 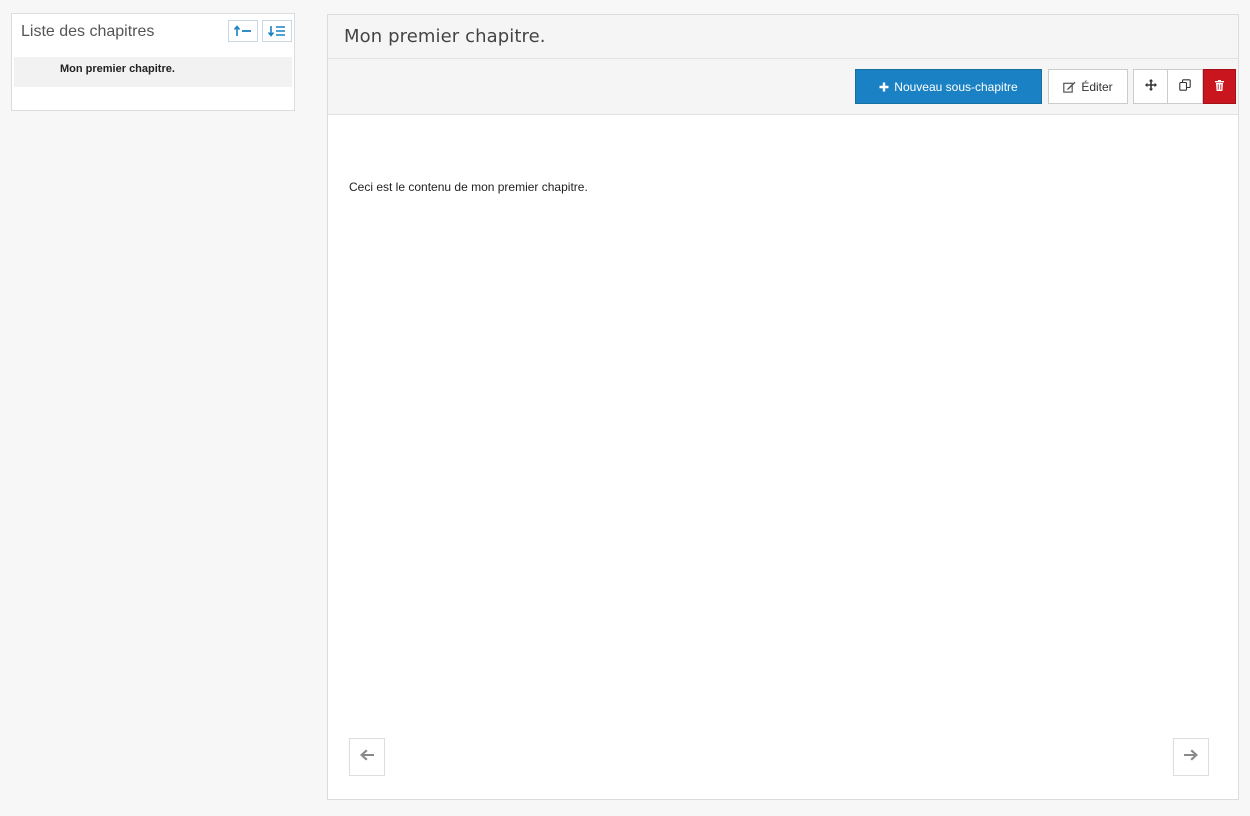 I want to click on previous-chapter-button, so click(x=367, y=757).